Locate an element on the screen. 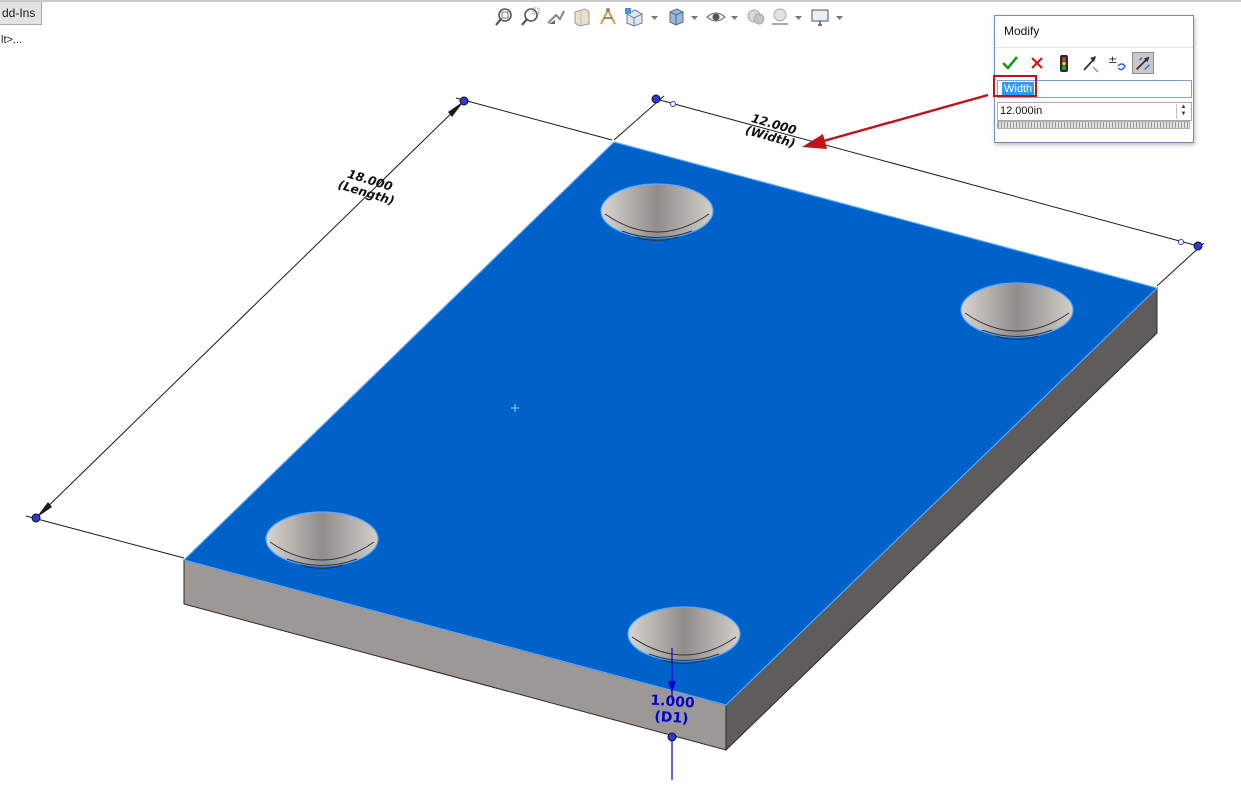 The height and width of the screenshot is (797, 1241). spin-down-icon: ▼ is located at coordinates (1183, 114).